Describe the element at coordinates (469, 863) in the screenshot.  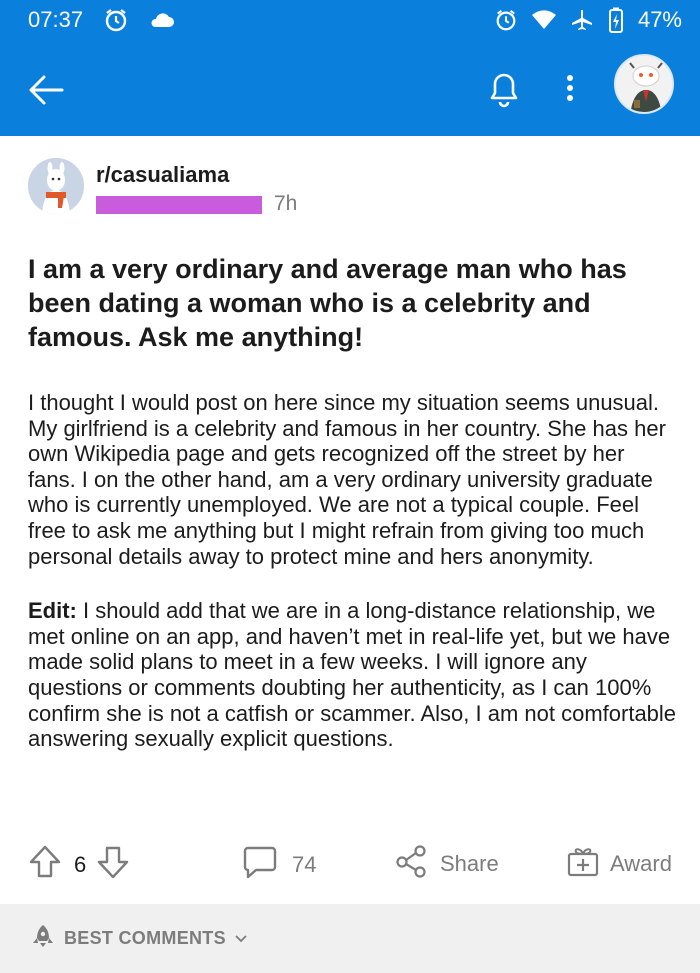
I see `share-label: Share` at that location.